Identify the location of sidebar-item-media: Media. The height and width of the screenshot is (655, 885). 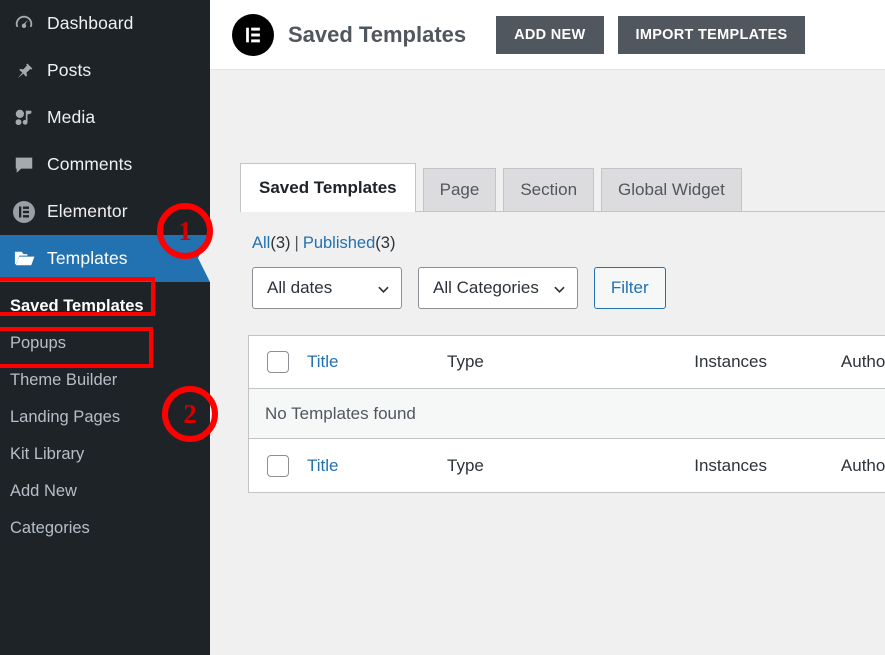
(105, 117).